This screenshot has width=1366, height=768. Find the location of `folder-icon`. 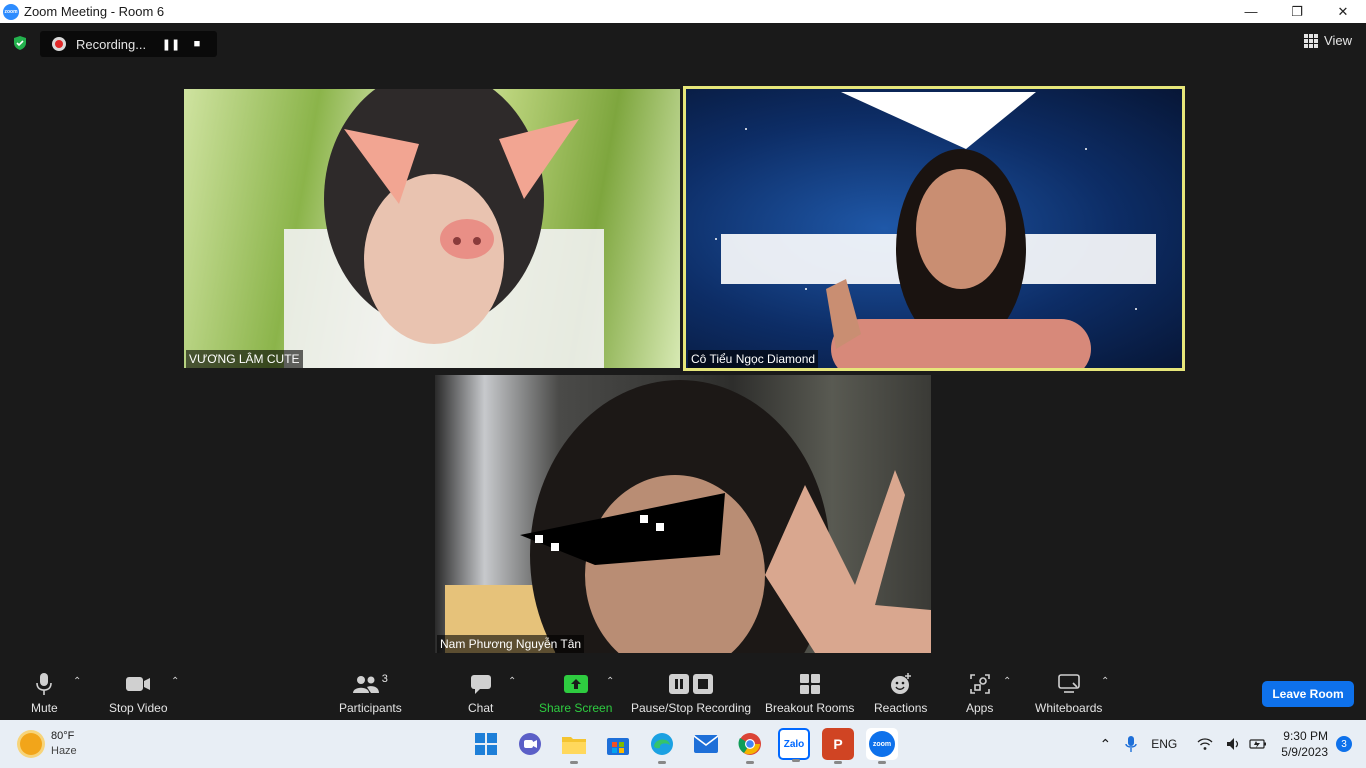

folder-icon is located at coordinates (574, 746).